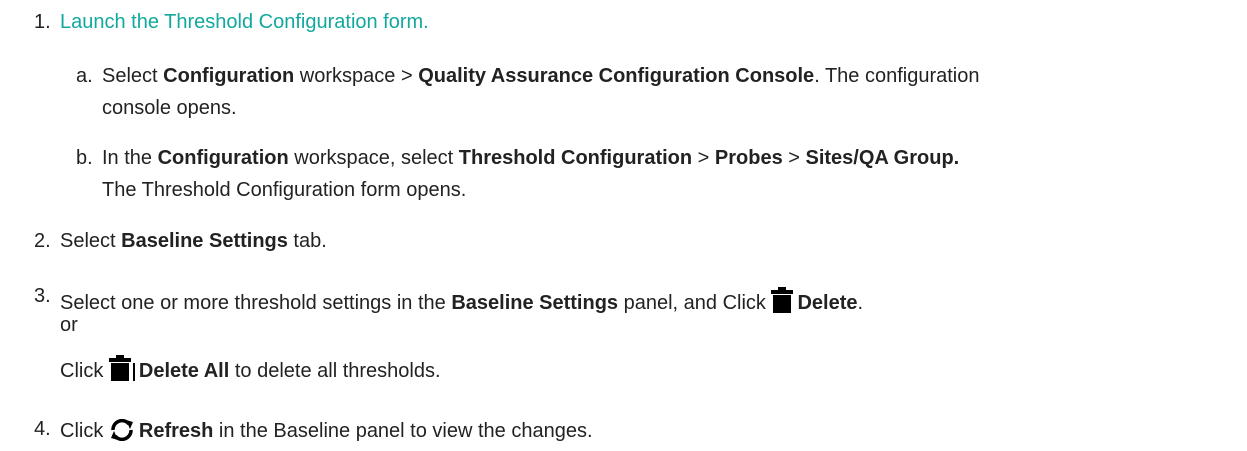 The image size is (1247, 451). I want to click on step-1-number: 1., so click(42, 22).